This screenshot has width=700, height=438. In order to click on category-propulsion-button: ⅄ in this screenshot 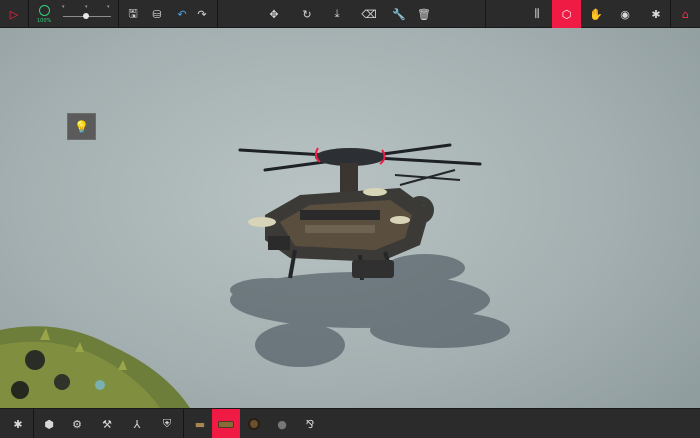, I will do `click(137, 423)`.